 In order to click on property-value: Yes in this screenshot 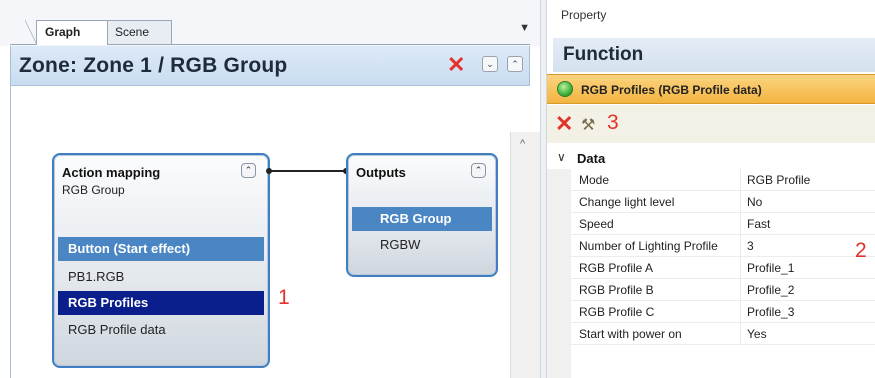, I will do `click(757, 334)`.